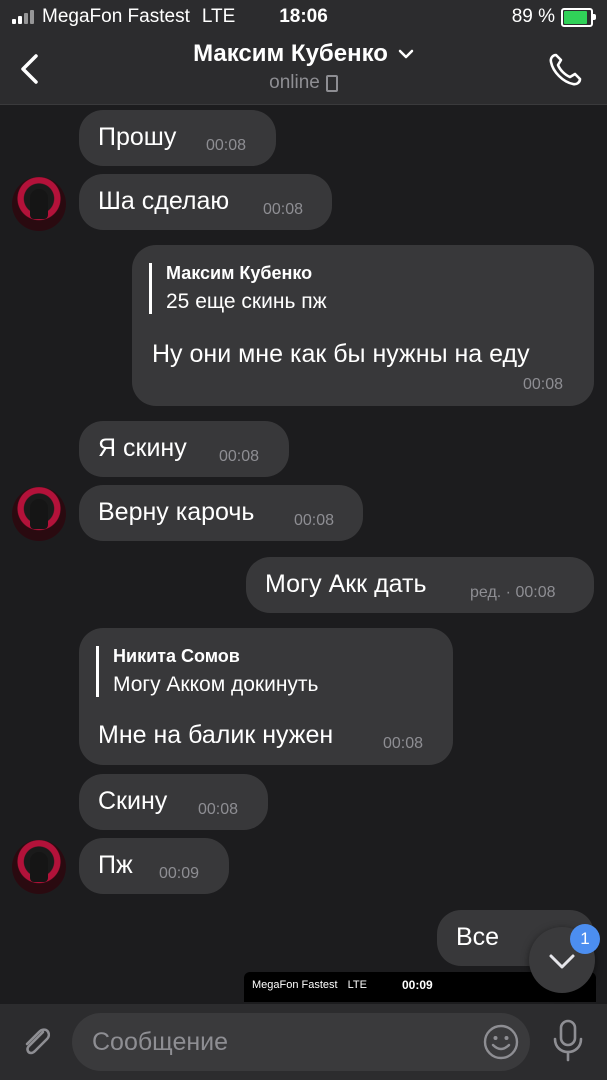  Describe the element at coordinates (154, 866) in the screenshot. I see `message-bubble: Пж 00:09` at that location.